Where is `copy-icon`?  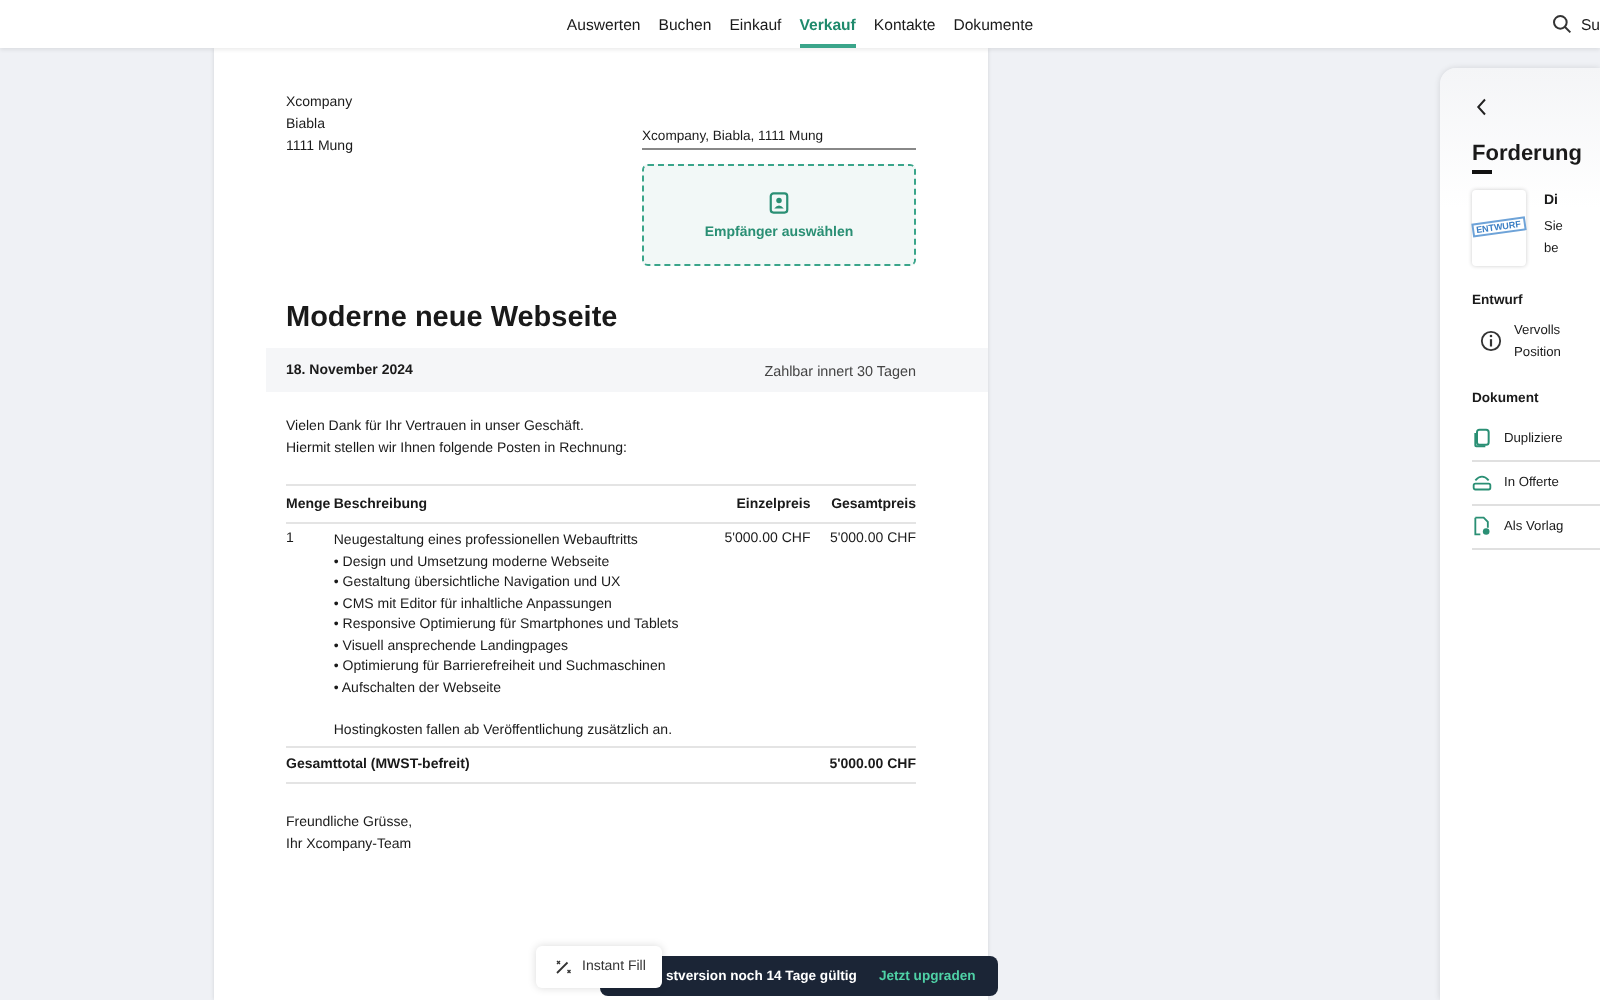 copy-icon is located at coordinates (1482, 438).